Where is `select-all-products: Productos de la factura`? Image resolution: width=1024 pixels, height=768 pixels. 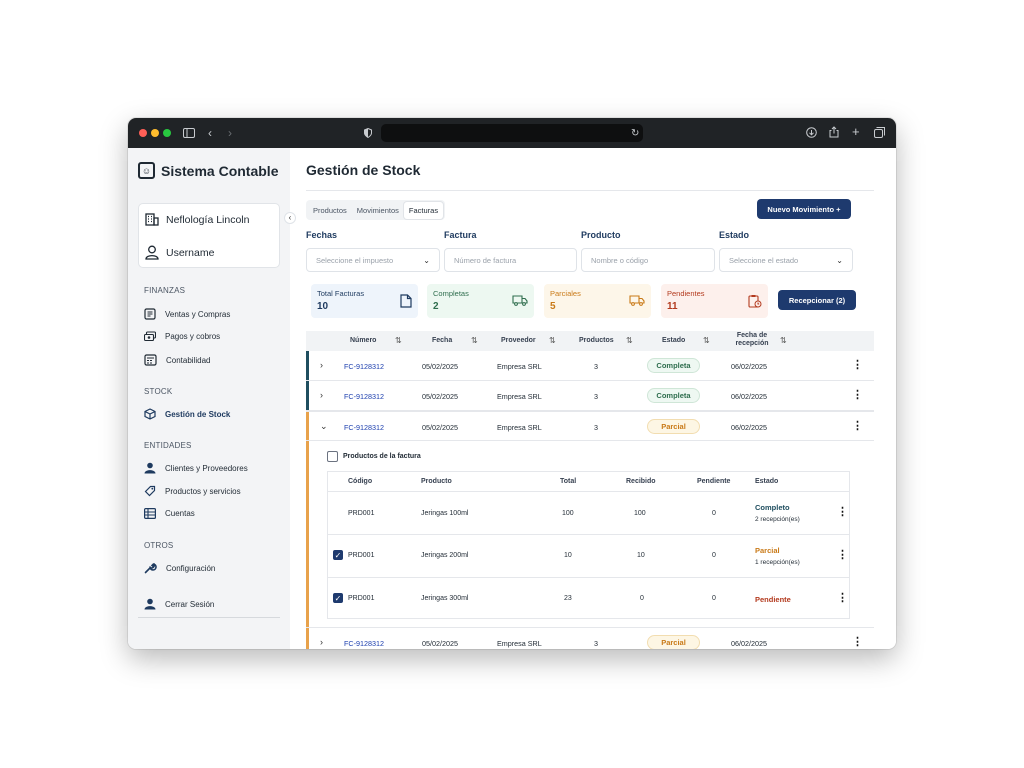
select-all-products: Productos de la factura is located at coordinates (374, 456).